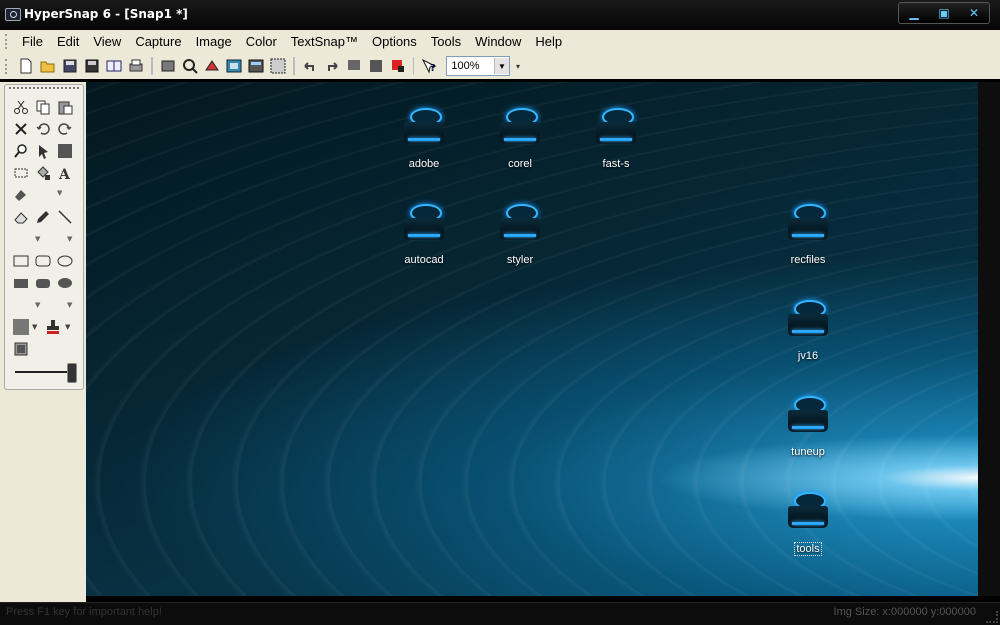  Describe the element at coordinates (914, 13) in the screenshot. I see `minimize-button: ▁` at that location.